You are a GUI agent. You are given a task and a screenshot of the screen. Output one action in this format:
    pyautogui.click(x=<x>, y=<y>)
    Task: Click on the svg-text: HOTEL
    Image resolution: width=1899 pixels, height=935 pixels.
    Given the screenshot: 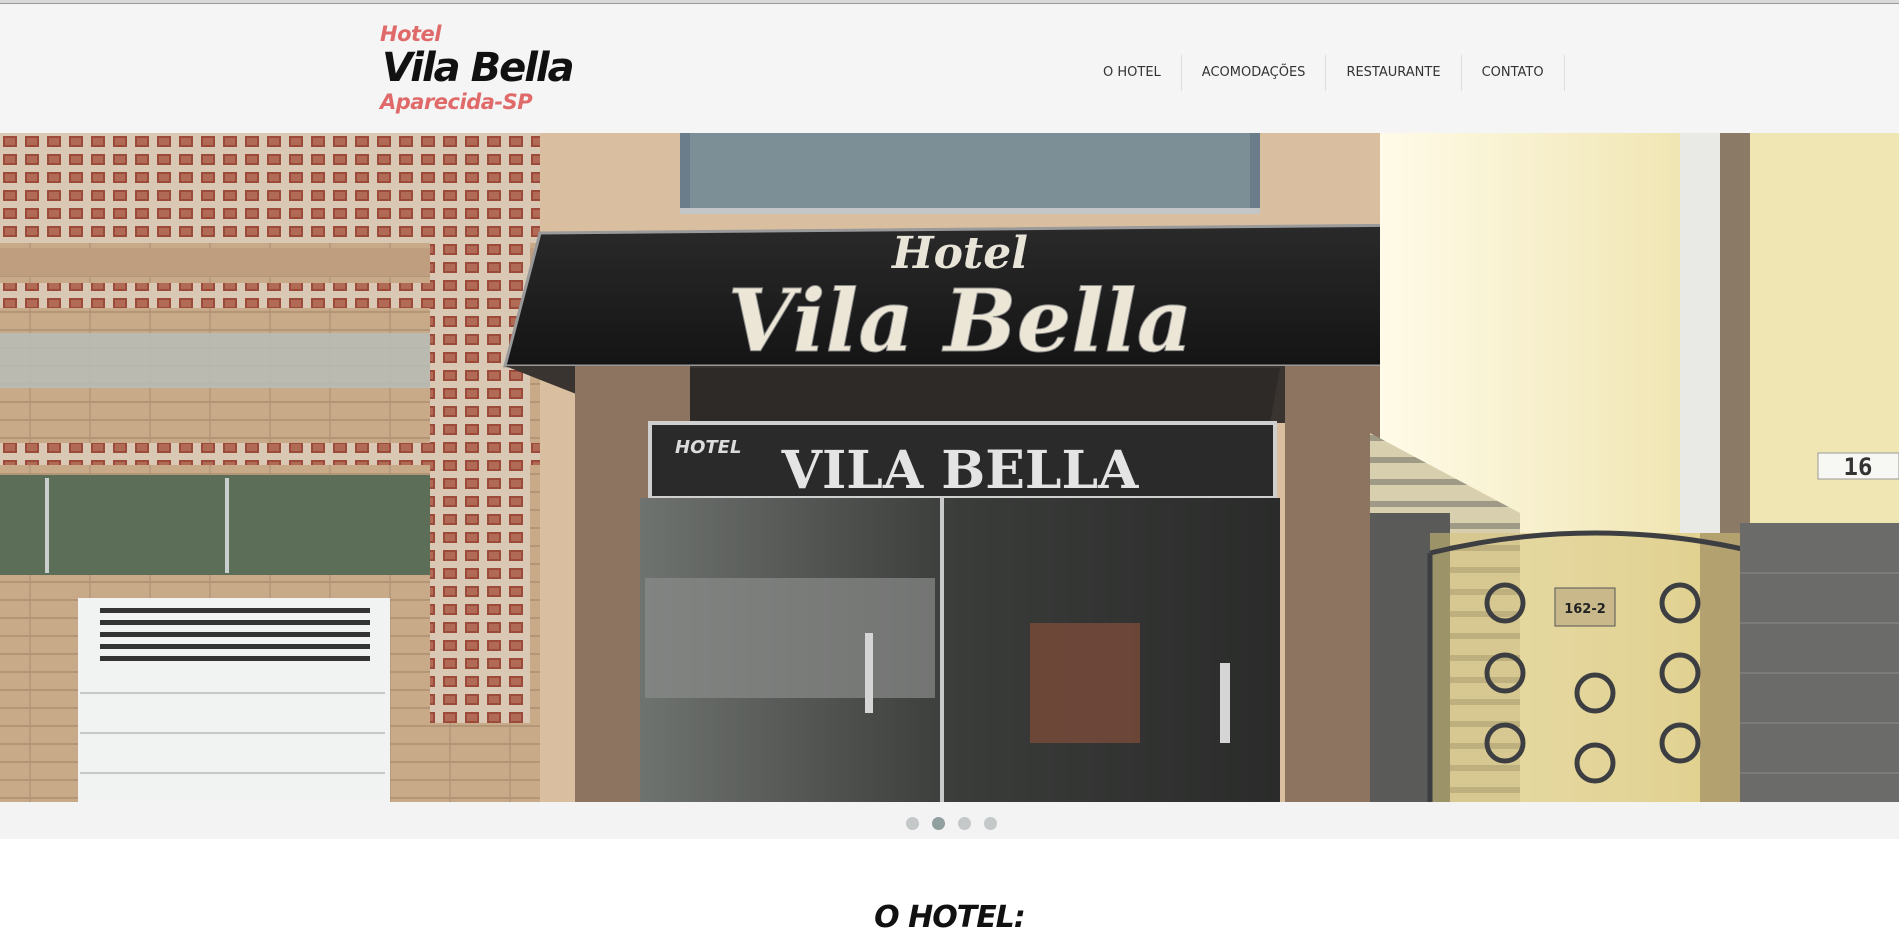 What is the action you would take?
    pyautogui.click(x=708, y=447)
    